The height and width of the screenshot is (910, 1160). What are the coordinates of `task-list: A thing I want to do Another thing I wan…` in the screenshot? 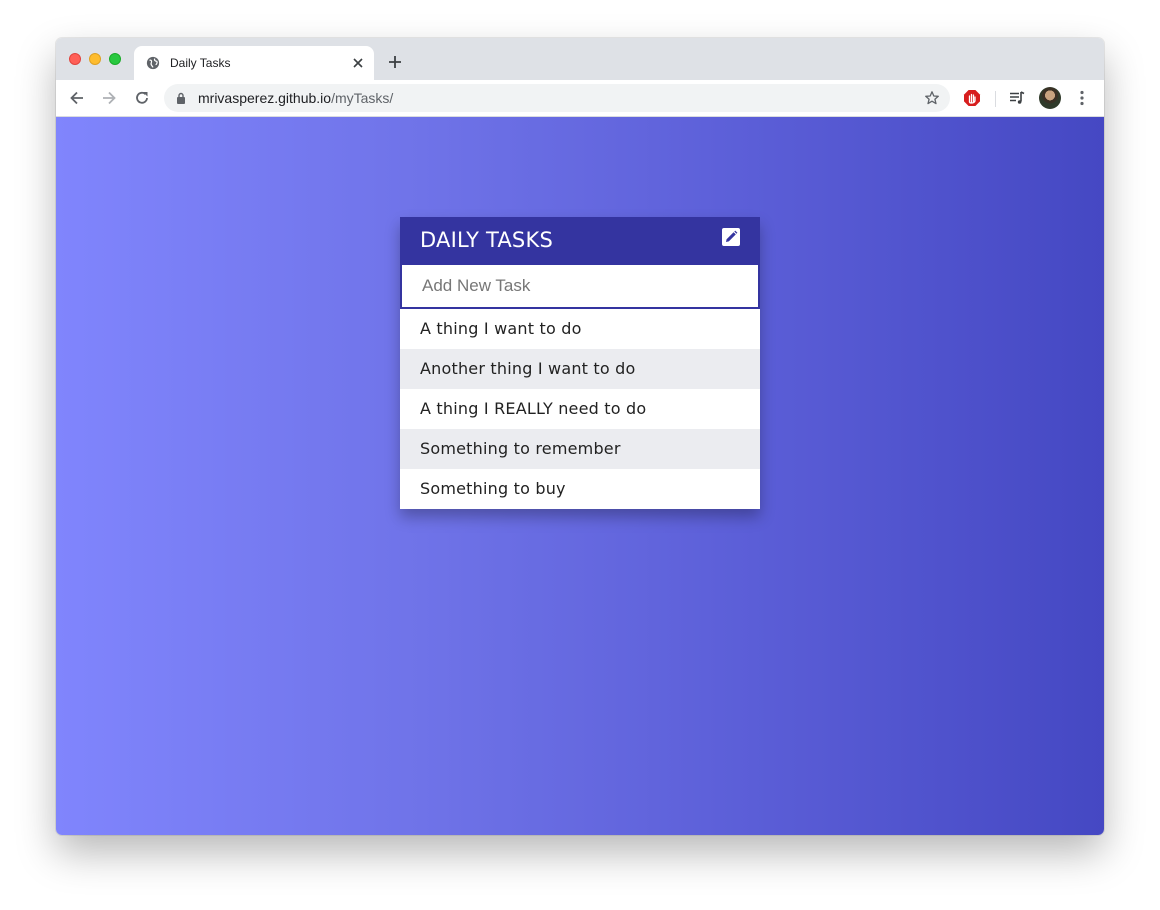 It's located at (580, 409).